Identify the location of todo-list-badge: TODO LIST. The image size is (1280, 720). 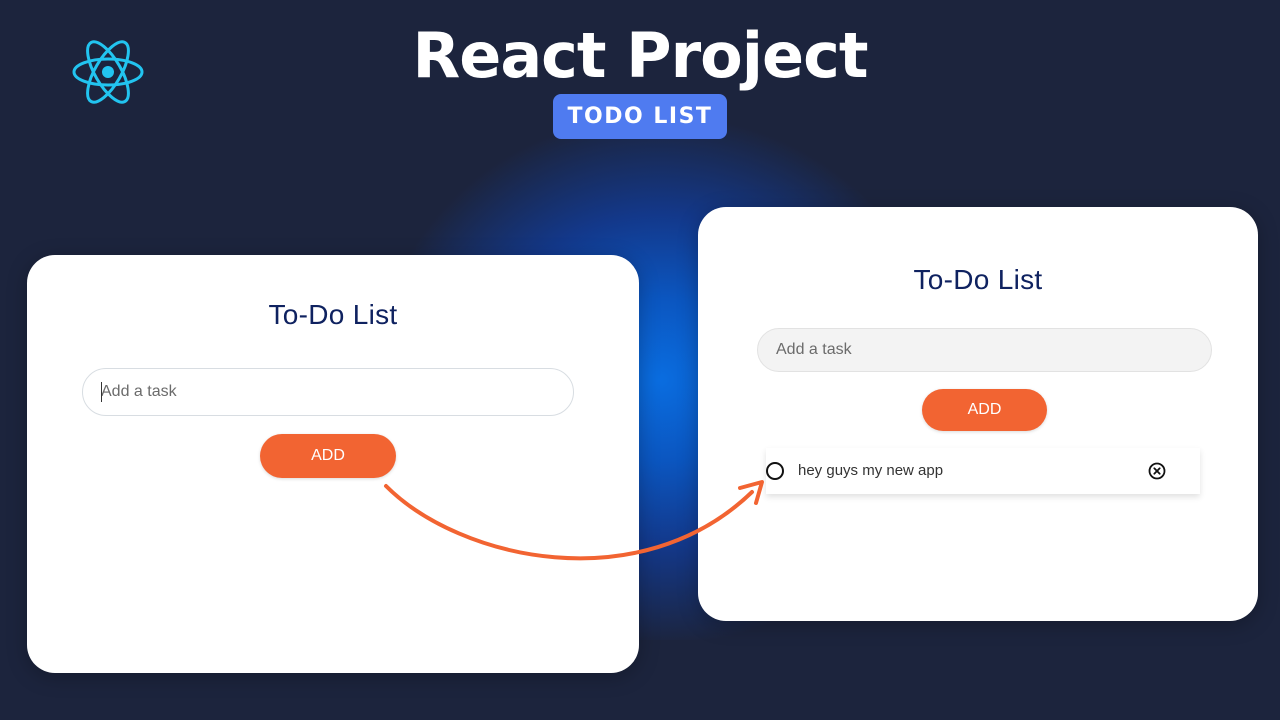
(640, 116).